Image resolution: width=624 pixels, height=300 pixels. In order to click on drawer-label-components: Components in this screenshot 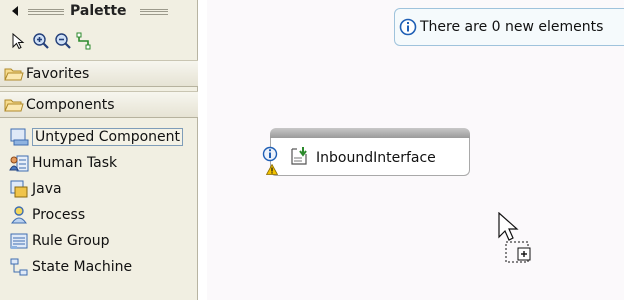, I will do `click(70, 104)`.